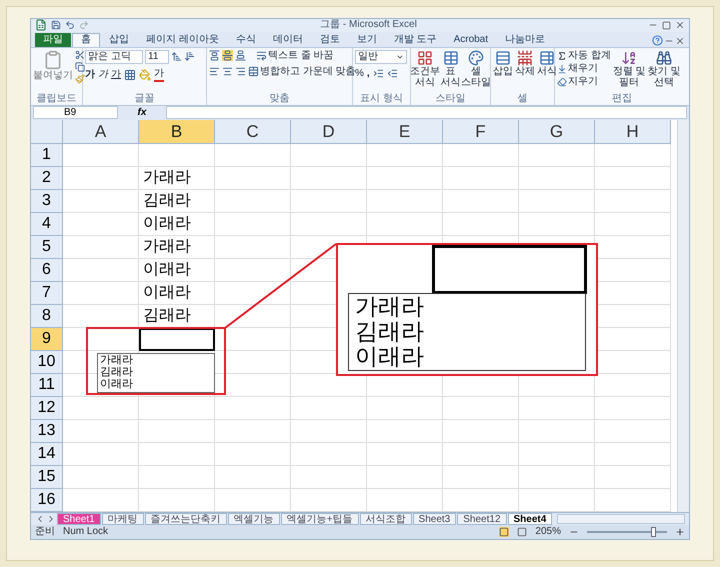 The height and width of the screenshot is (567, 720). Describe the element at coordinates (90, 74) in the screenshot. I see `bold-button: 가` at that location.